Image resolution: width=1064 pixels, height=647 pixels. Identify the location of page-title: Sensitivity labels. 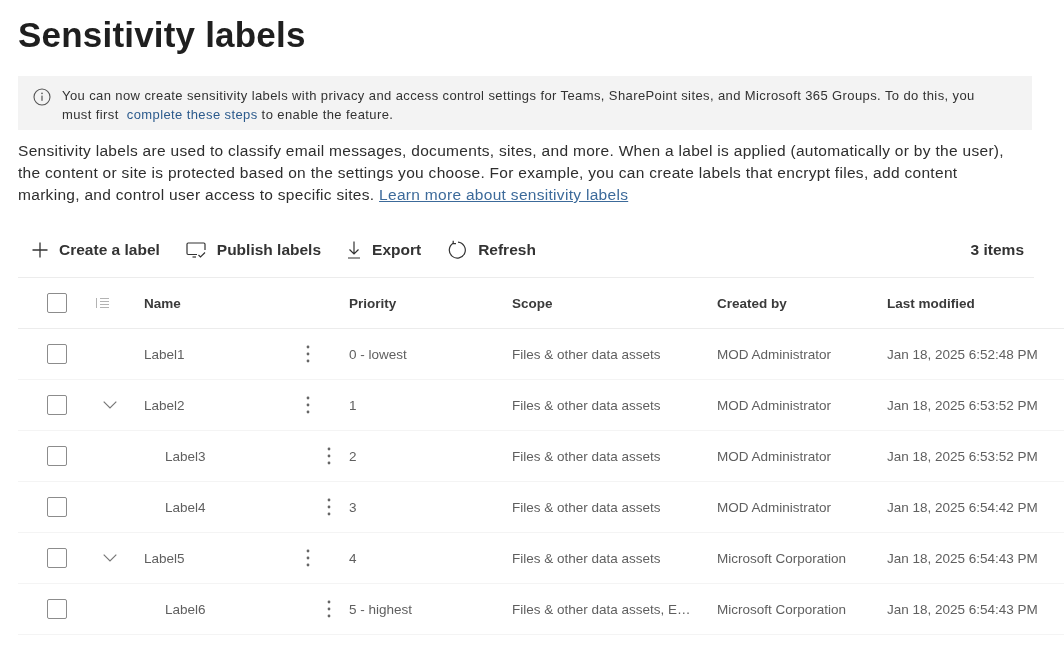
(162, 35).